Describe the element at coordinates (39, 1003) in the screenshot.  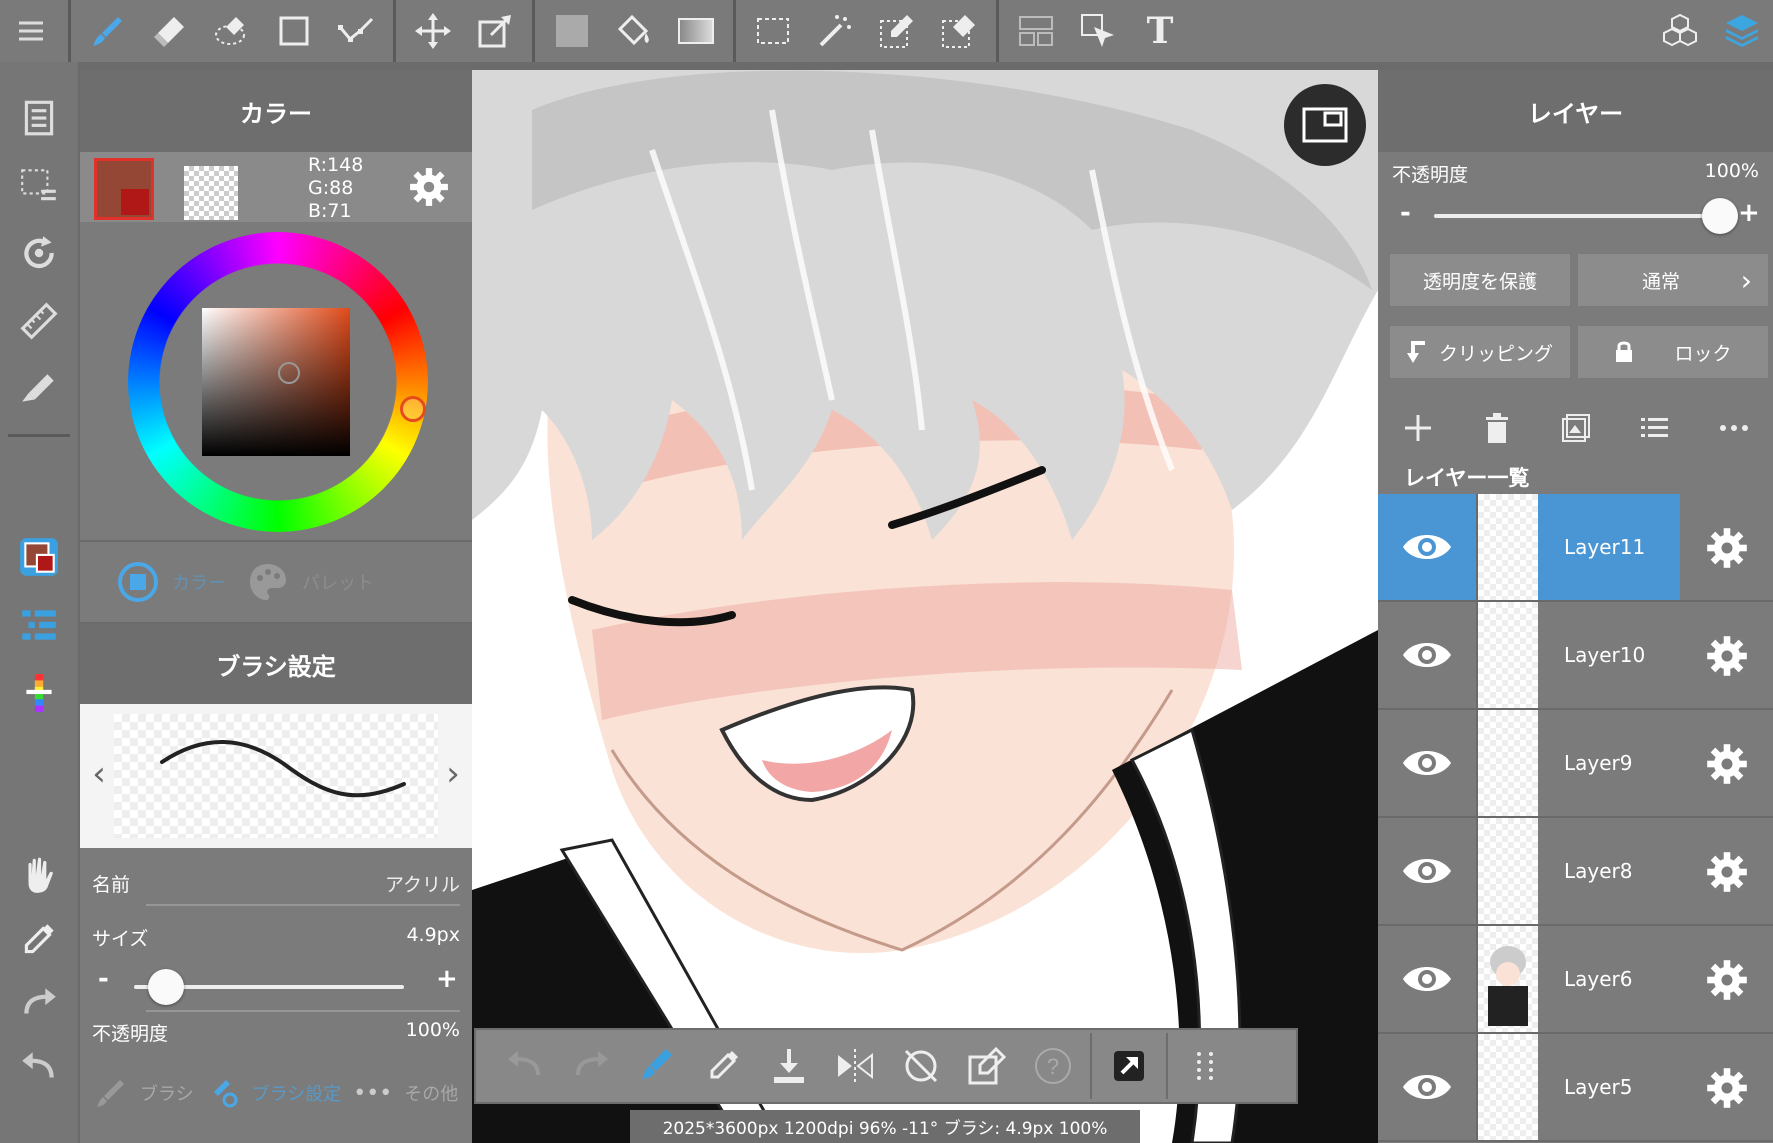
I see `redo-button` at that location.